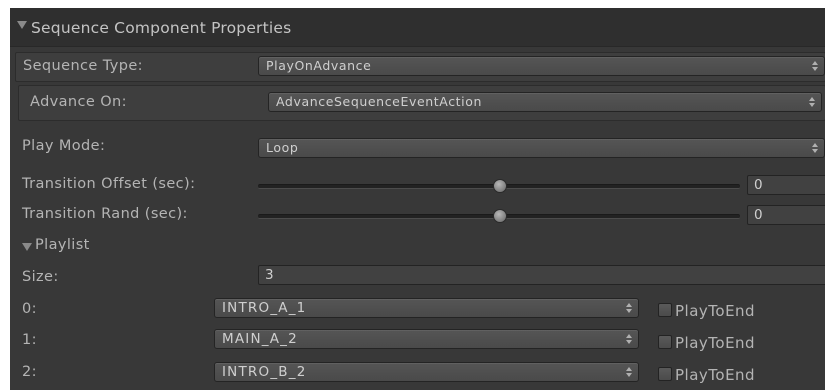  What do you see at coordinates (786, 185) in the screenshot?
I see `transition-offset-field: 0` at bounding box center [786, 185].